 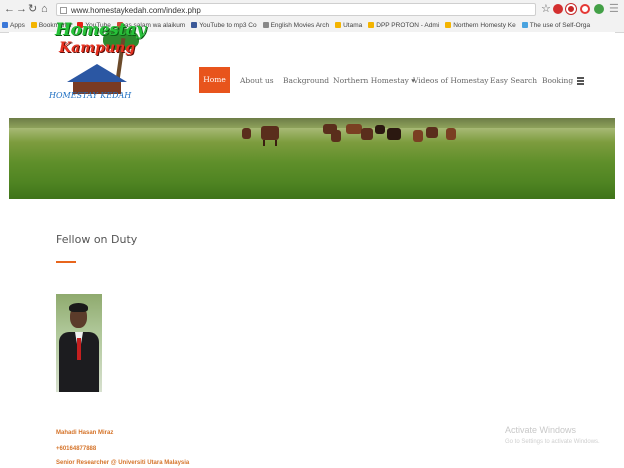 I want to click on star-icon: ☆, so click(x=546, y=9).